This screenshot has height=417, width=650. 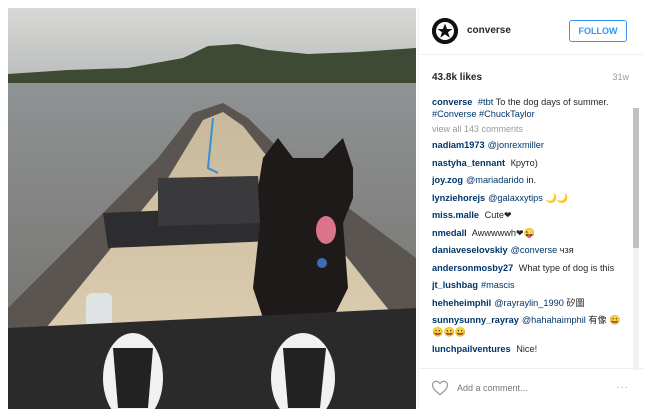 What do you see at coordinates (530, 129) in the screenshot?
I see `view-all-comments-link: view all 143 comments` at bounding box center [530, 129].